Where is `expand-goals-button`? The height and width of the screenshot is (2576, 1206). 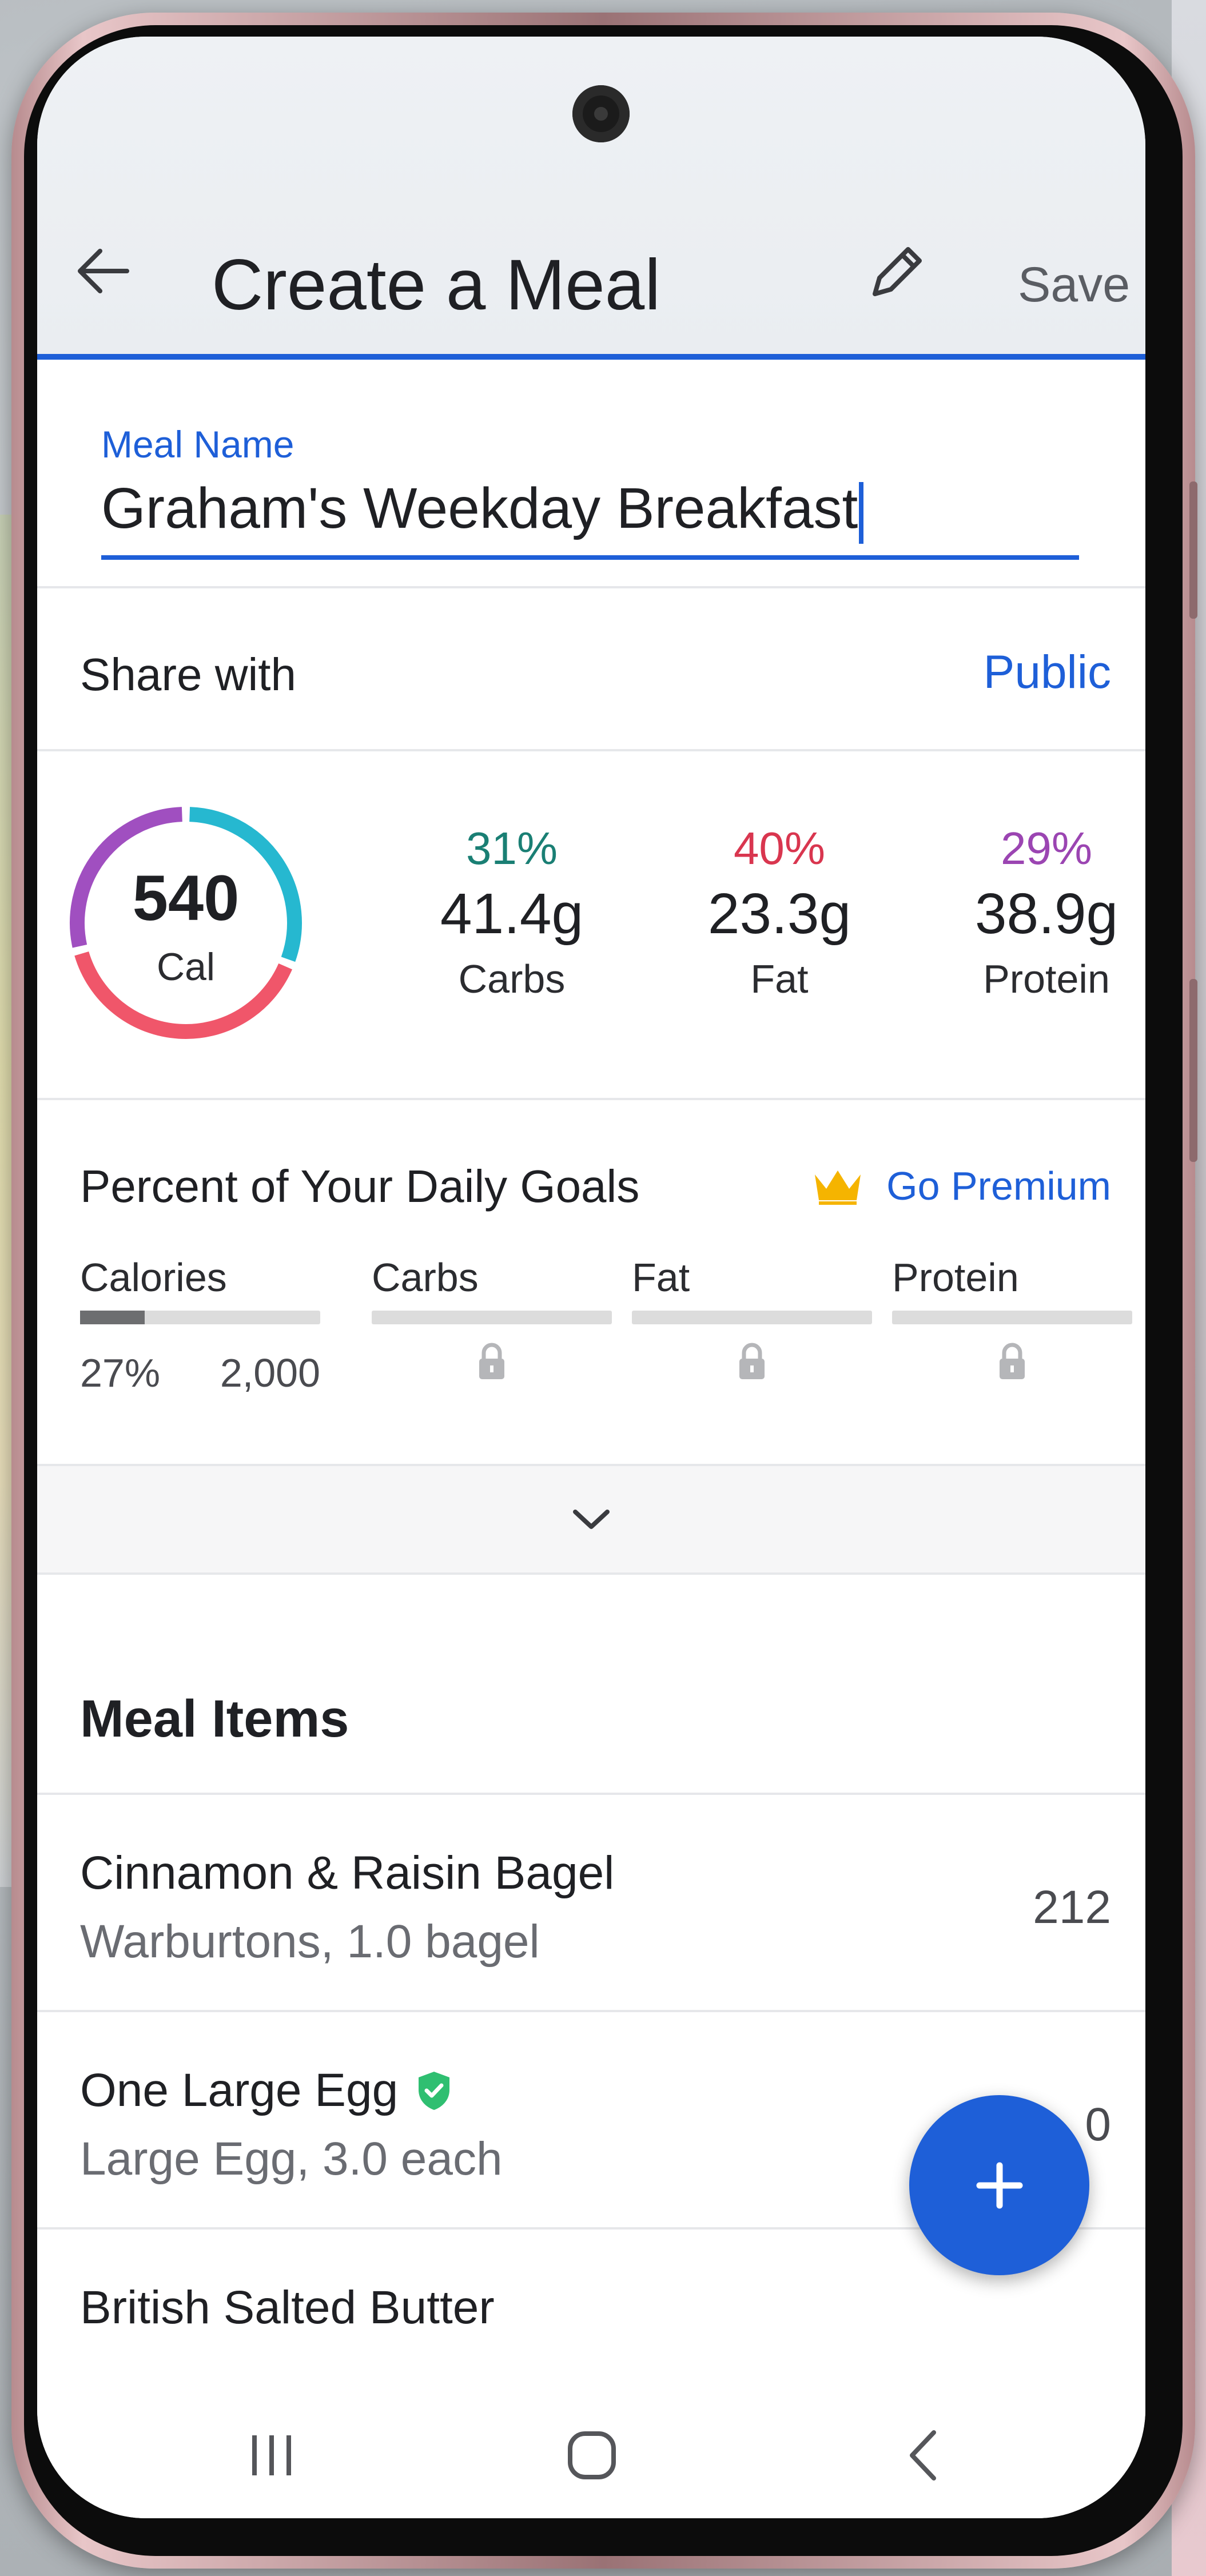 expand-goals-button is located at coordinates (591, 1520).